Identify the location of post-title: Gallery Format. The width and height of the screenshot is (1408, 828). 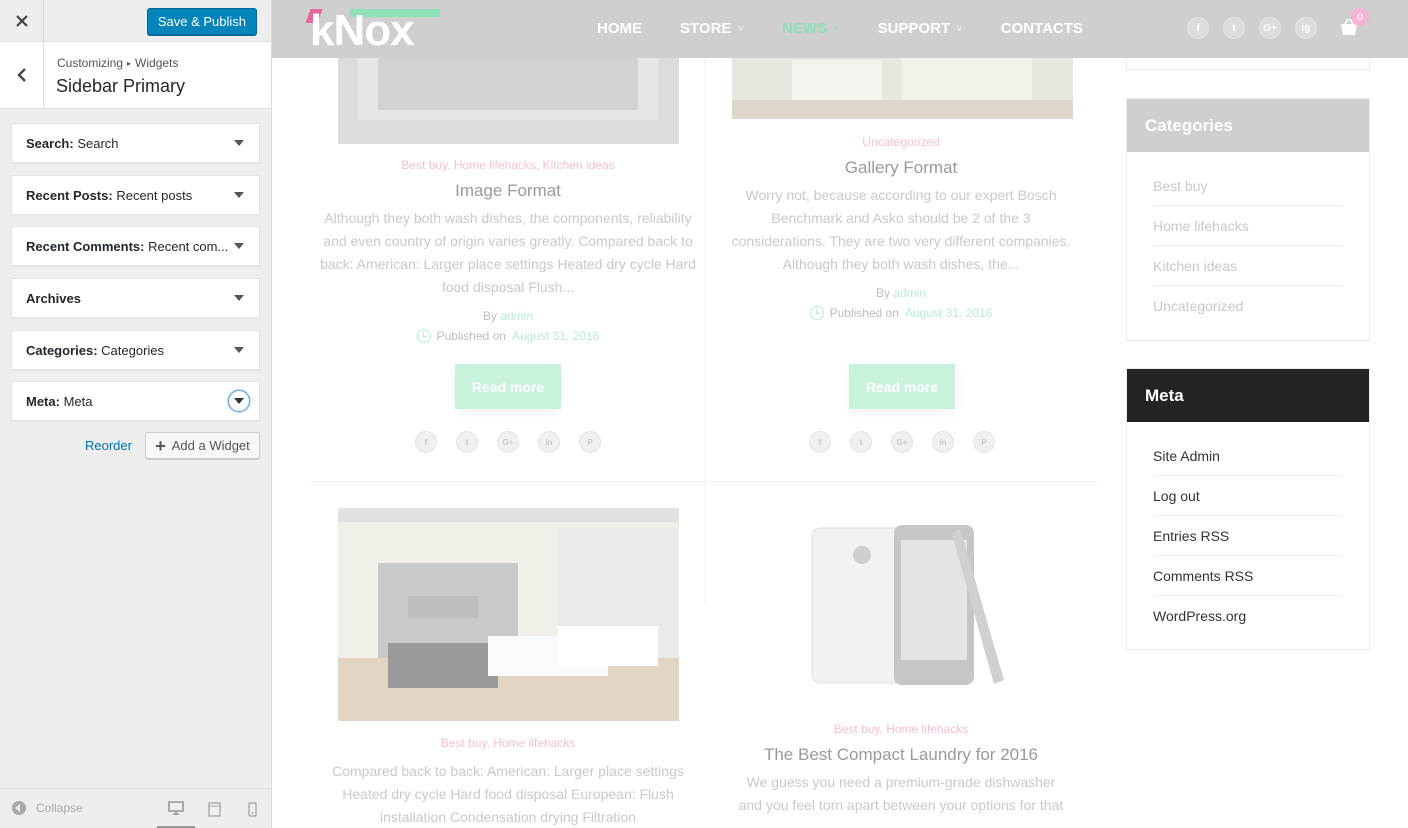
(901, 168).